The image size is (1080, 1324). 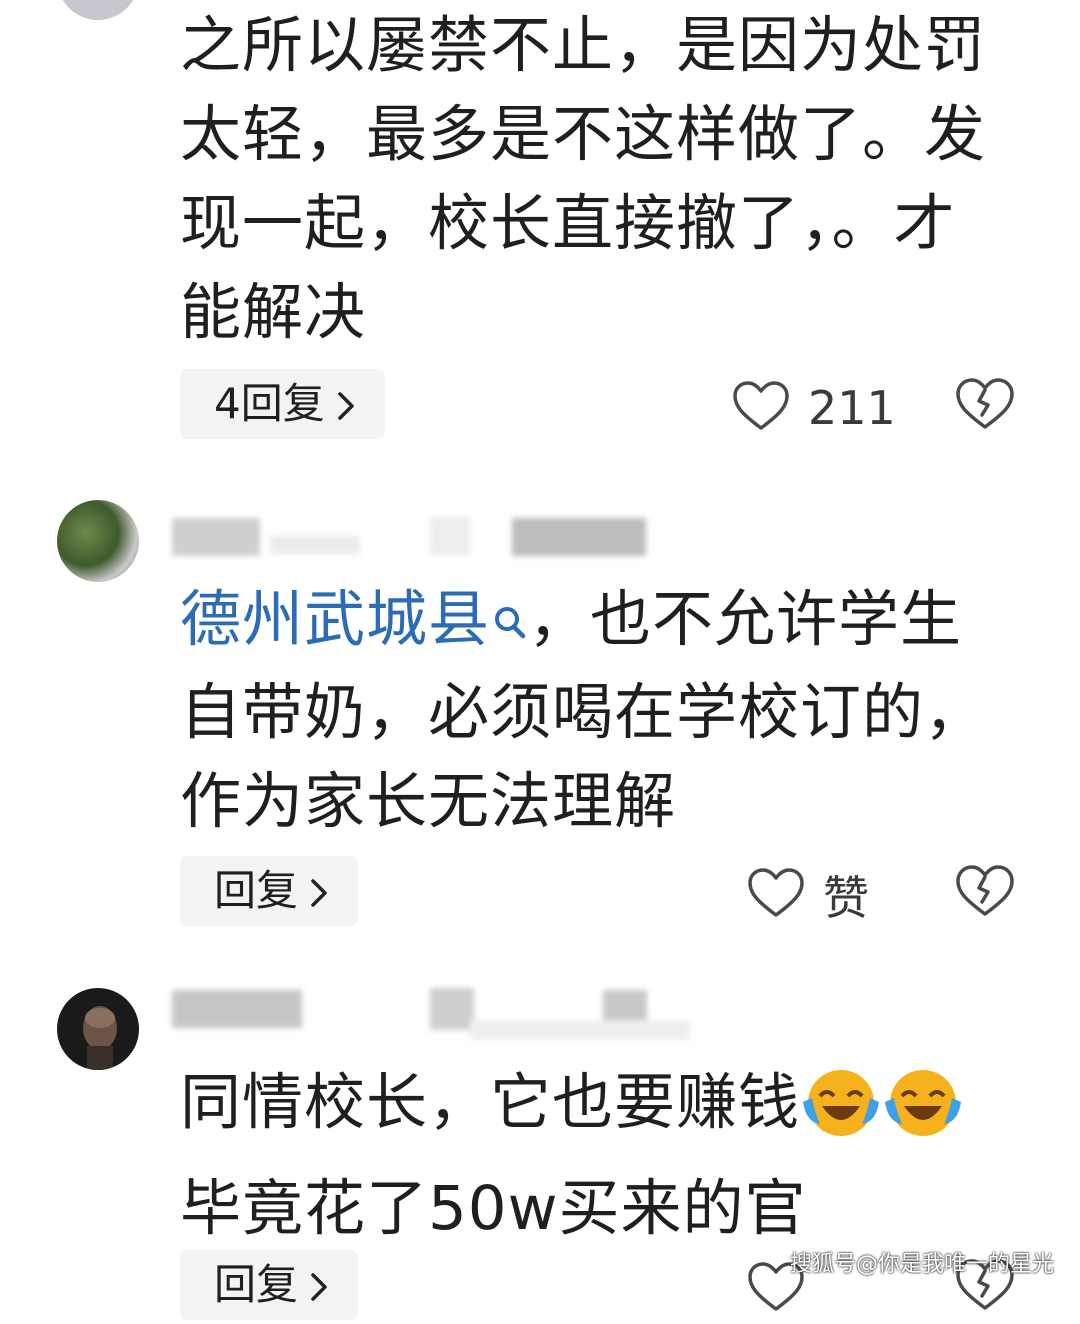 I want to click on like-button: 211, so click(x=814, y=408).